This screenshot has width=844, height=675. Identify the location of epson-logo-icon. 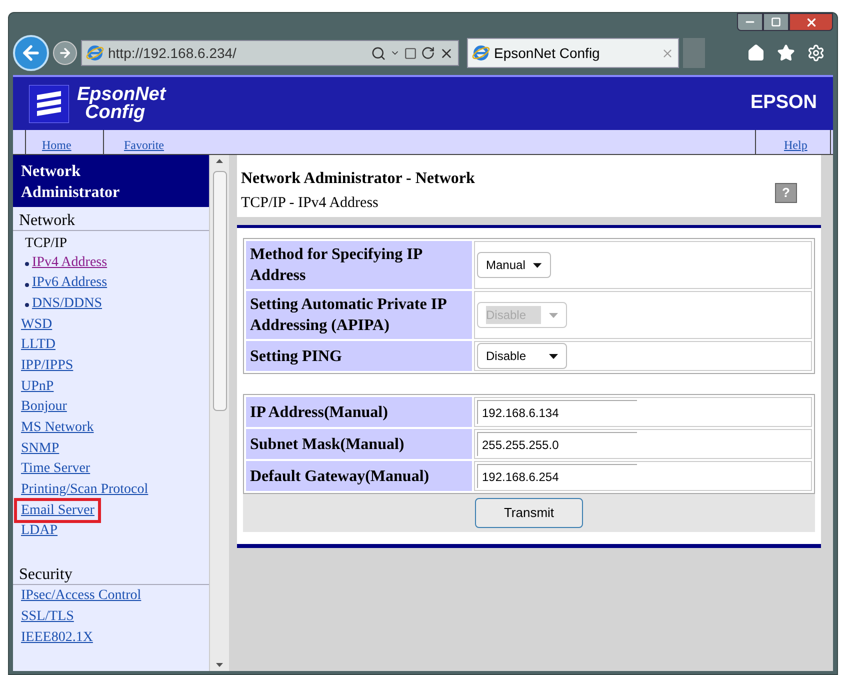
(49, 103).